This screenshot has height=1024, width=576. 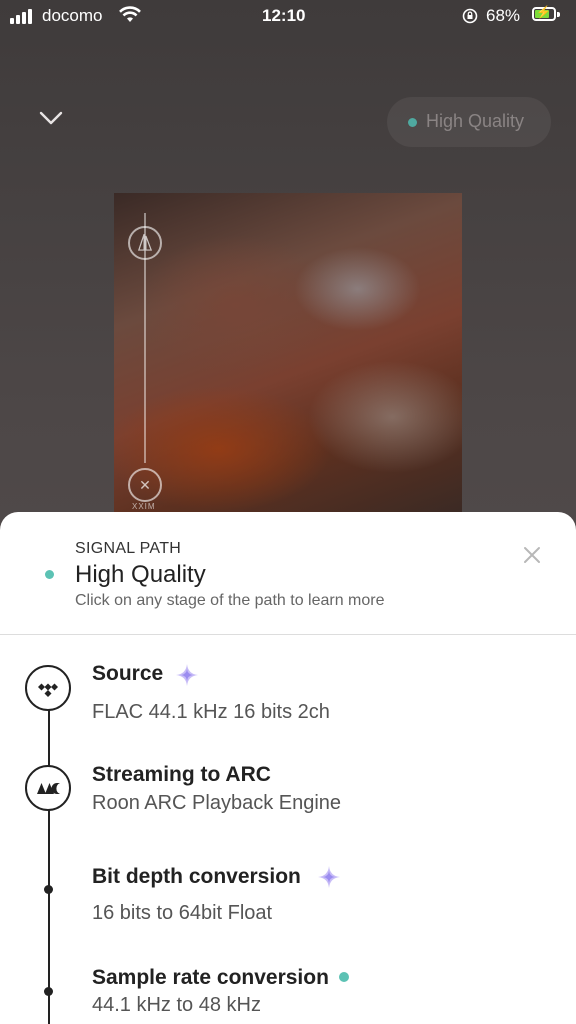 What do you see at coordinates (181, 775) in the screenshot?
I see `stage-streaming-title: Streaming to ARC` at bounding box center [181, 775].